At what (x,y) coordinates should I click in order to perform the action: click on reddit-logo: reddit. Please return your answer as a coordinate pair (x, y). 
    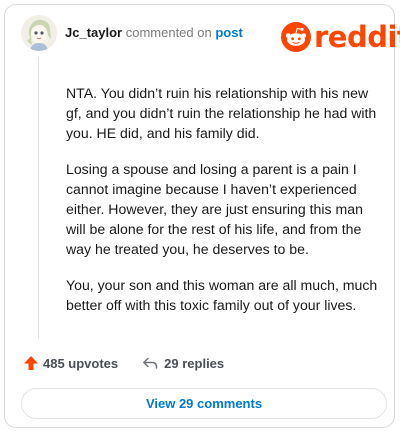
    Looking at the image, I should click on (340, 37).